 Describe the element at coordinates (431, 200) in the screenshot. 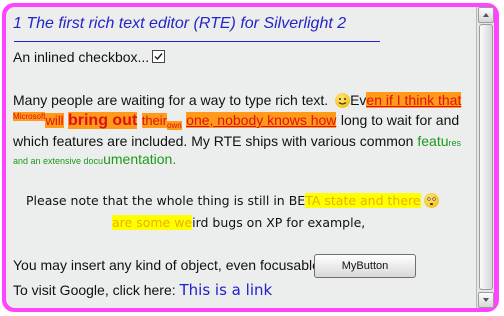

I see `worried-face-icon` at that location.